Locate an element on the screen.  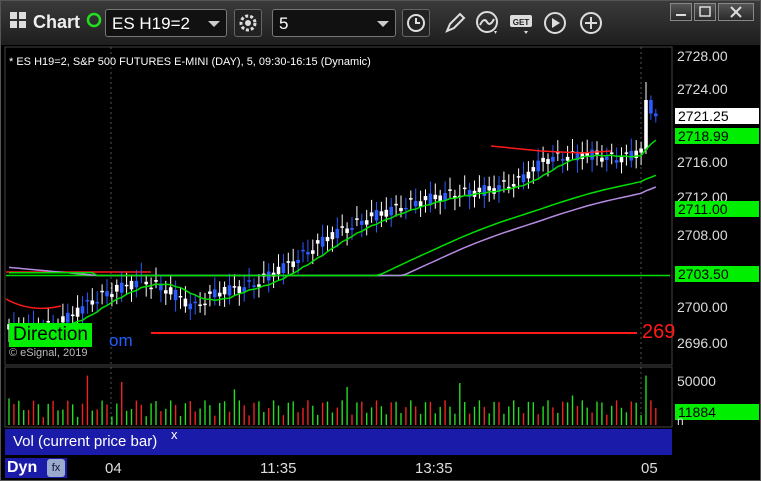
volume-study-bar is located at coordinates (429, 442).